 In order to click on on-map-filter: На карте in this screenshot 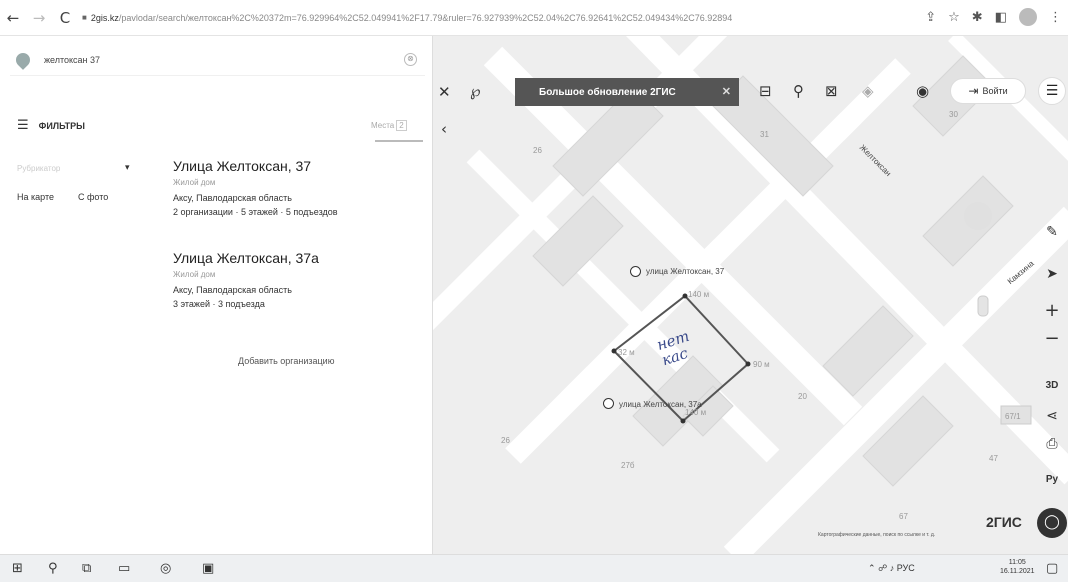, I will do `click(35, 197)`.